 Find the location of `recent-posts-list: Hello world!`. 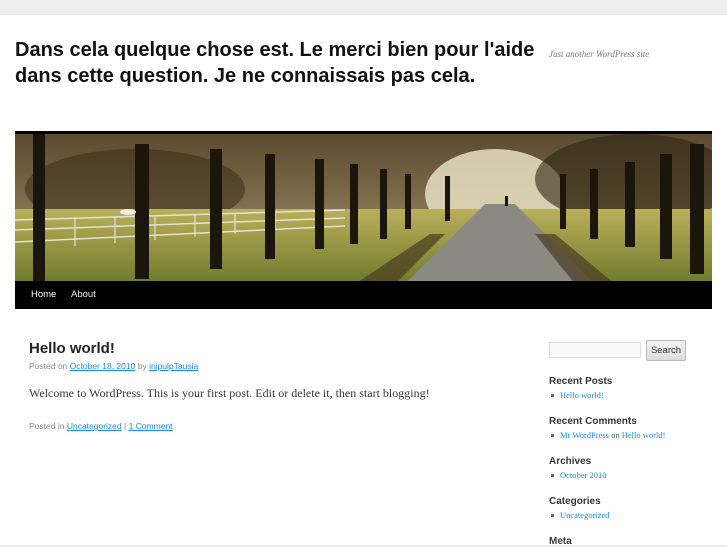

recent-posts-list: Hello world! is located at coordinates (634, 395).